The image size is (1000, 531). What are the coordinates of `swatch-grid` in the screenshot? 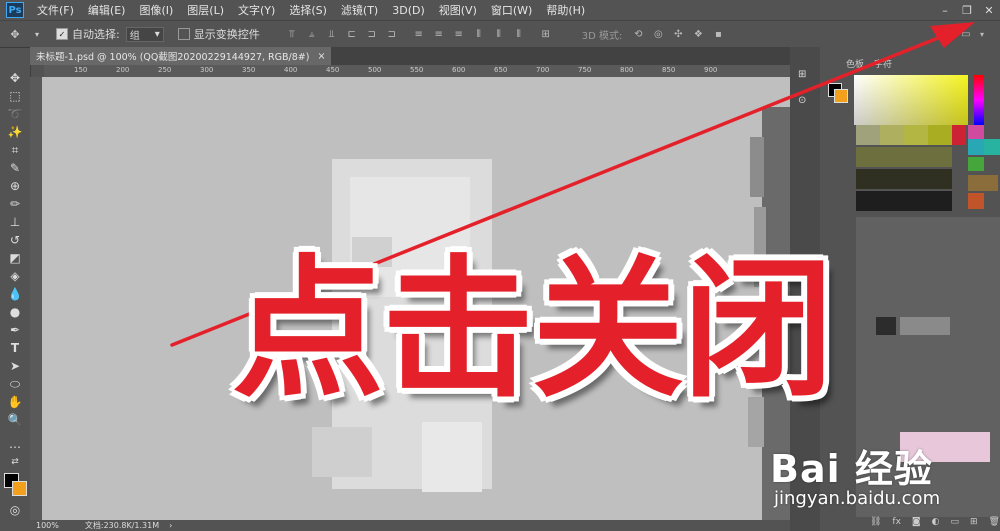 It's located at (928, 170).